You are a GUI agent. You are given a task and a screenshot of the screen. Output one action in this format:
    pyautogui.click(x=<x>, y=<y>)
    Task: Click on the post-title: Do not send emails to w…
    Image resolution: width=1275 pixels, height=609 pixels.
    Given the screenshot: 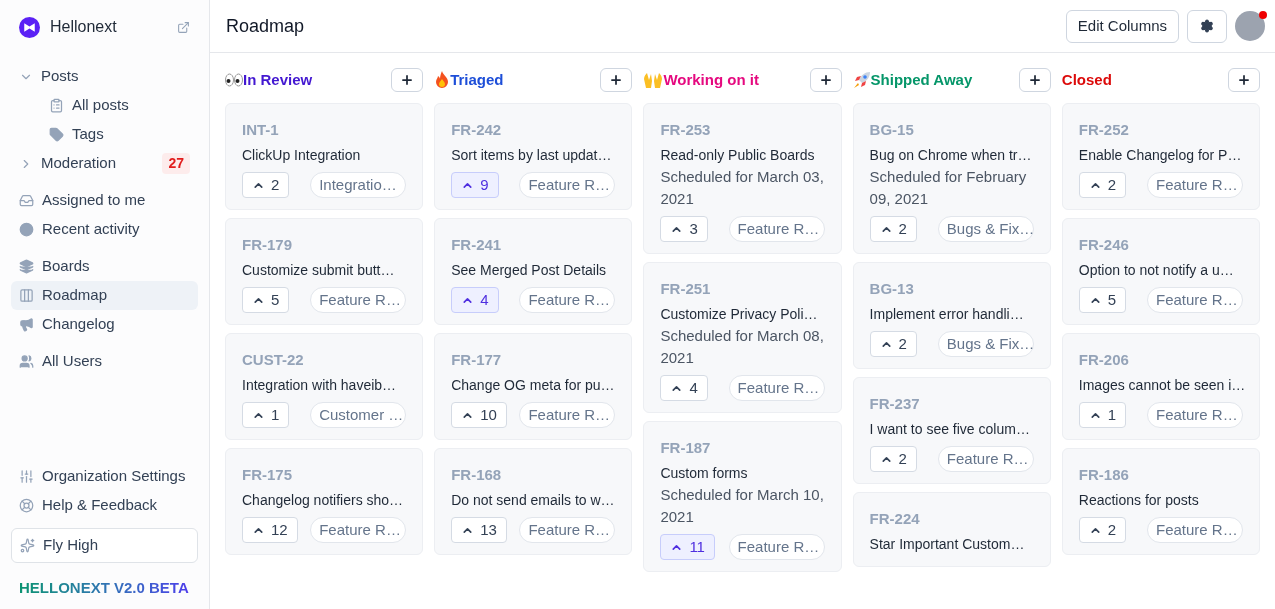 What is the action you would take?
    pyautogui.click(x=533, y=500)
    